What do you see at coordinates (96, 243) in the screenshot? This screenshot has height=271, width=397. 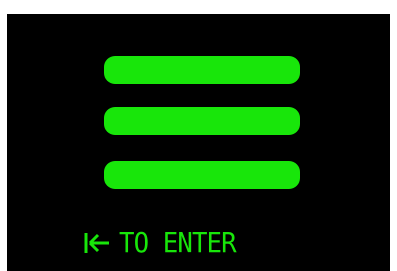 I see `enter-key-icon` at bounding box center [96, 243].